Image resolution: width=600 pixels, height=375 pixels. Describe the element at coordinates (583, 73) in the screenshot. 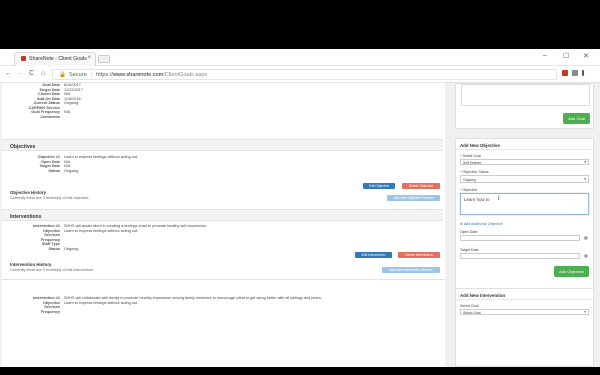

I see `menu-icon` at that location.